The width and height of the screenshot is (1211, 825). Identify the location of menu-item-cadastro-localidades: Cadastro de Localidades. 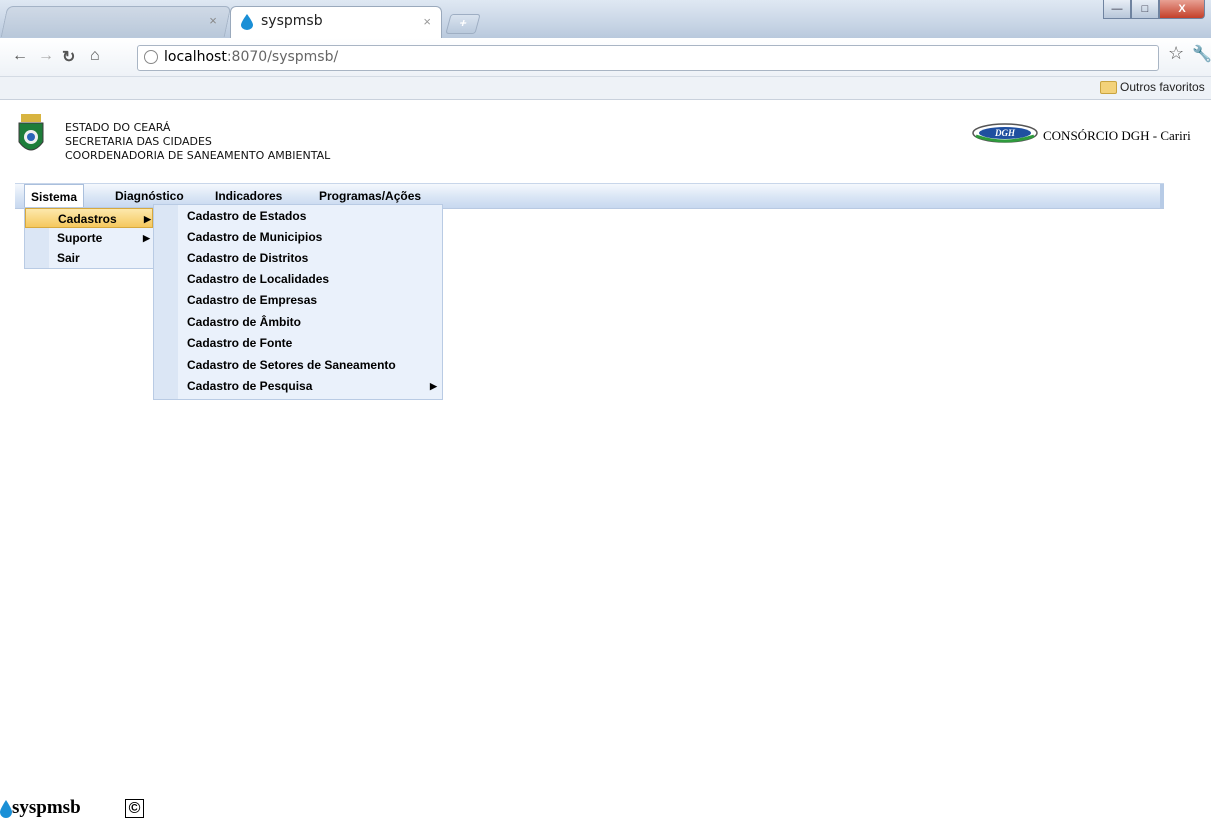
(312, 279).